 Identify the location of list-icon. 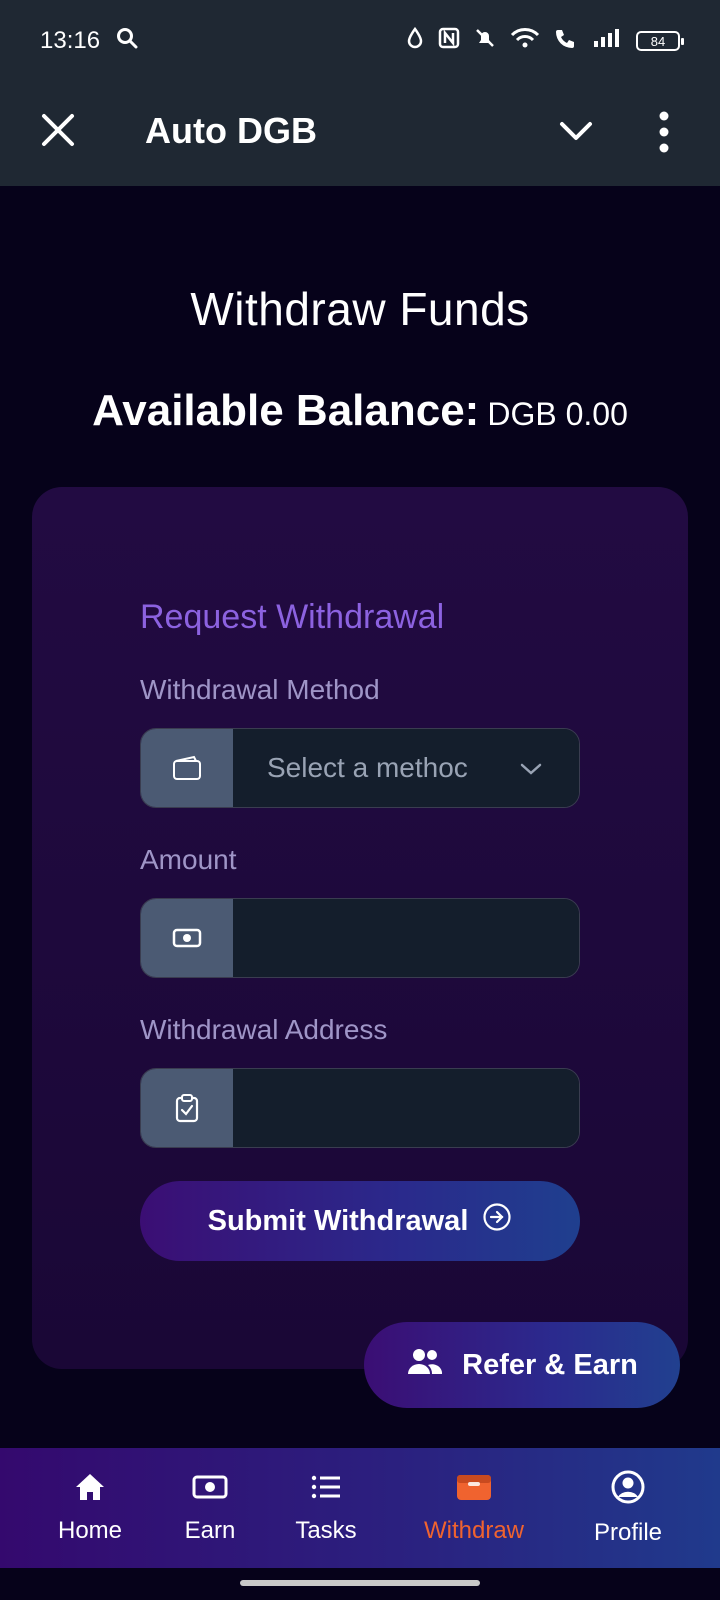
(326, 1490).